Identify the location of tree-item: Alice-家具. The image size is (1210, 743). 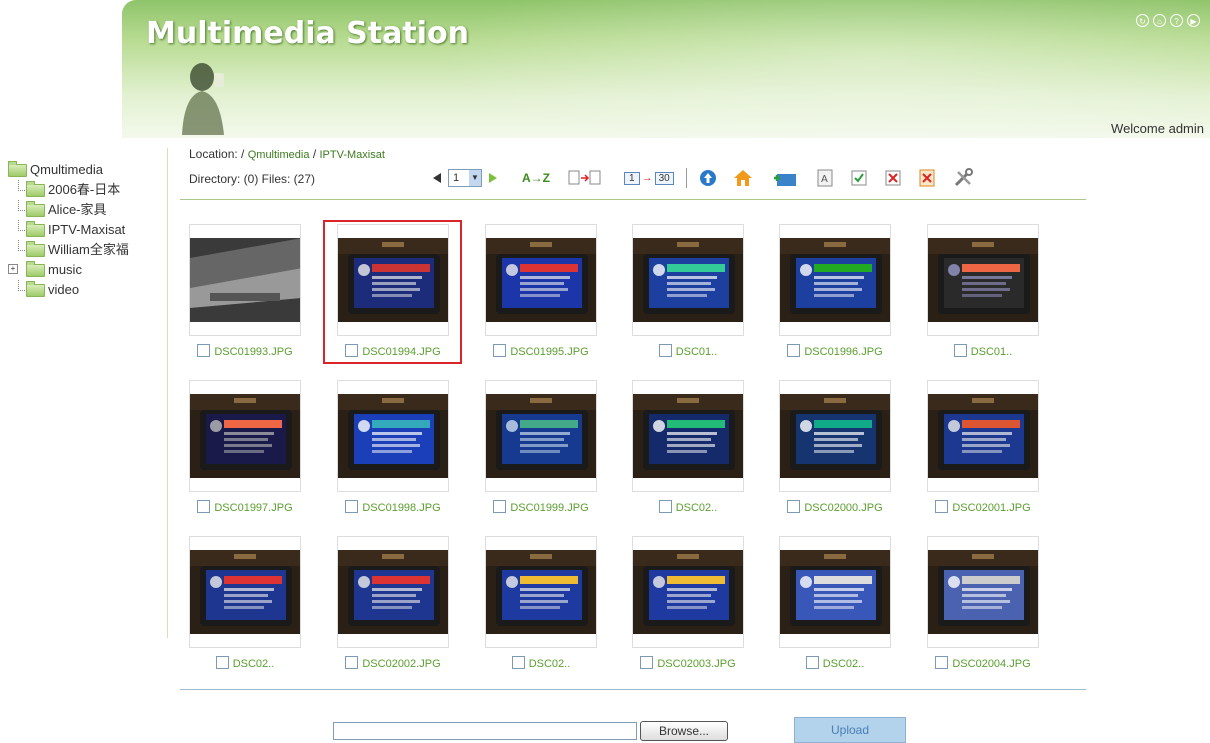
(68, 210).